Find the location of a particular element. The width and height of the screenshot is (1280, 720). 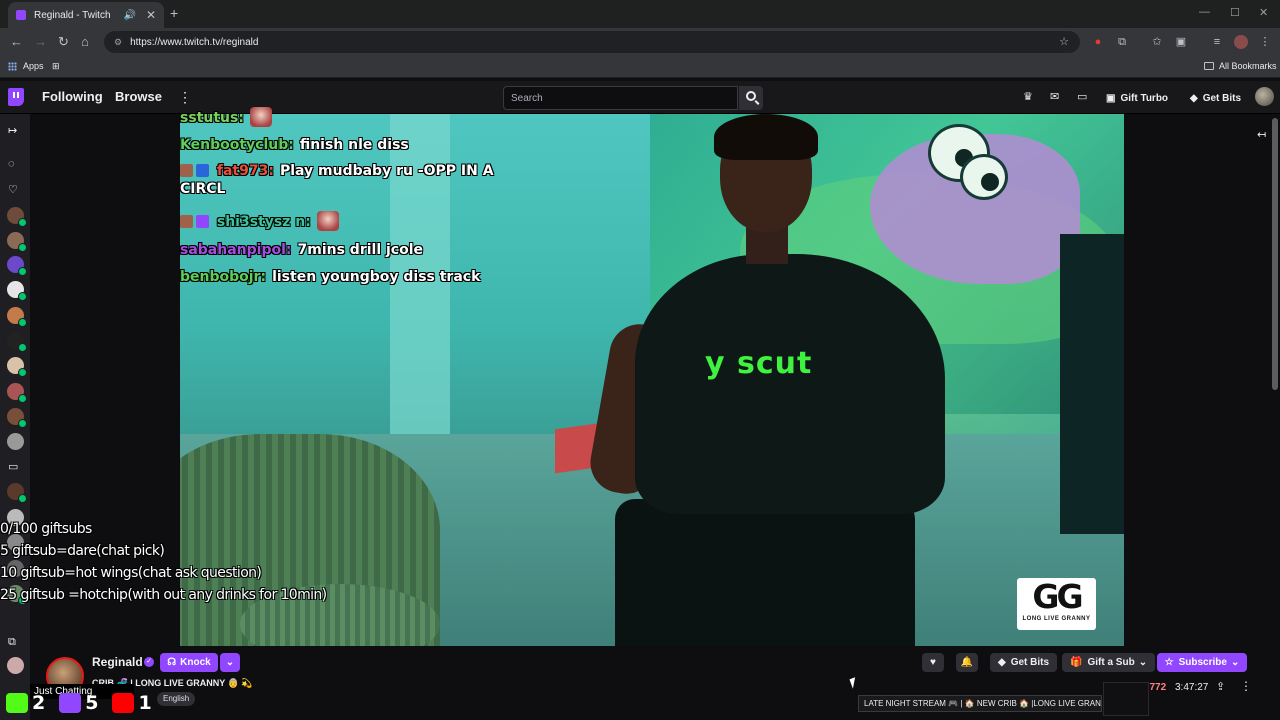

more-menu-icon: ⋮ is located at coordinates (185, 97).